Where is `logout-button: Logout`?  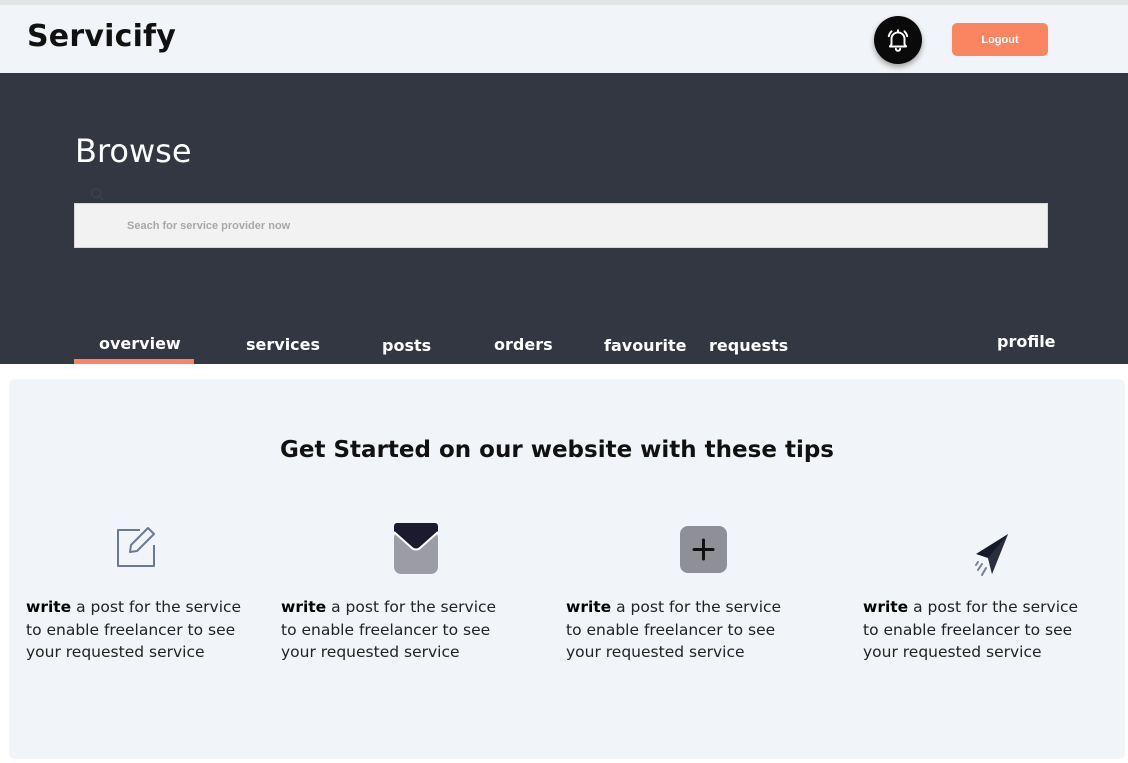 logout-button: Logout is located at coordinates (1000, 39).